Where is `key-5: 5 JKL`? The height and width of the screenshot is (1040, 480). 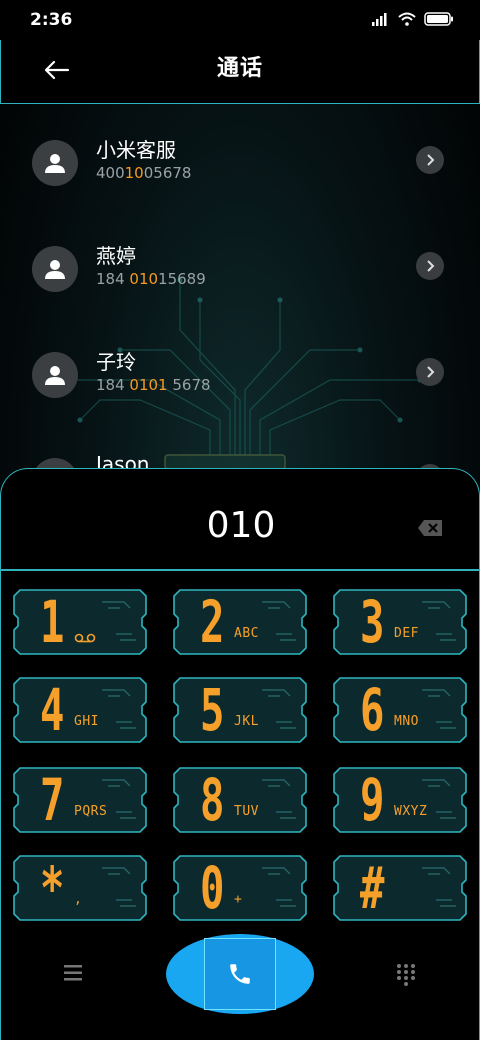 key-5: 5 JKL is located at coordinates (240, 710).